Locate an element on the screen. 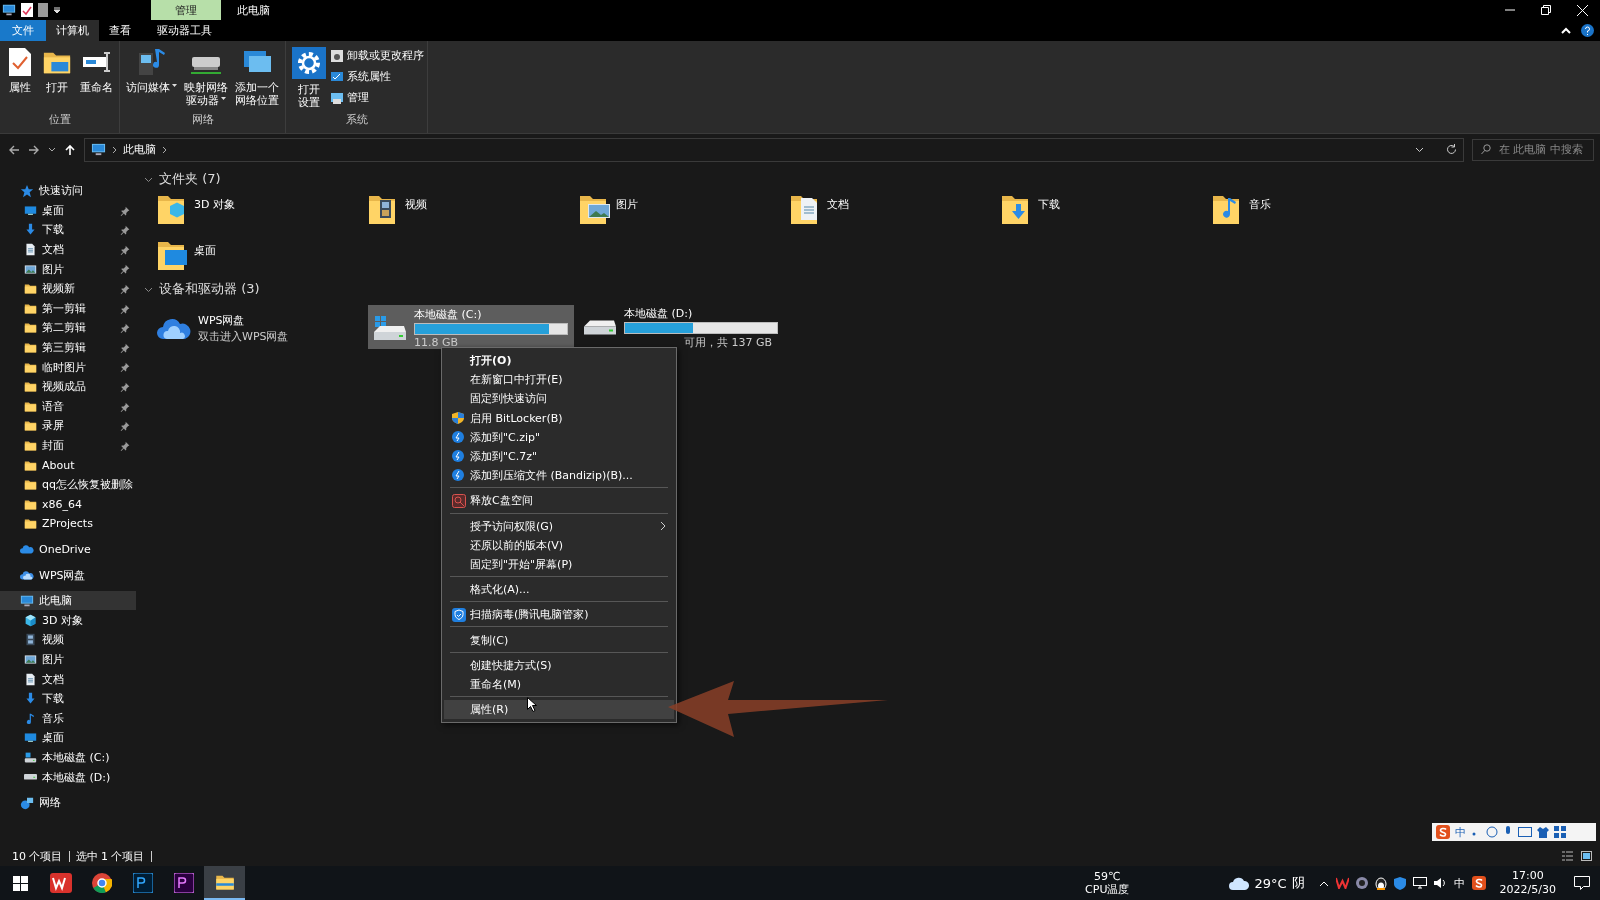  ribbon-button: 属性 is located at coordinates (20, 78).